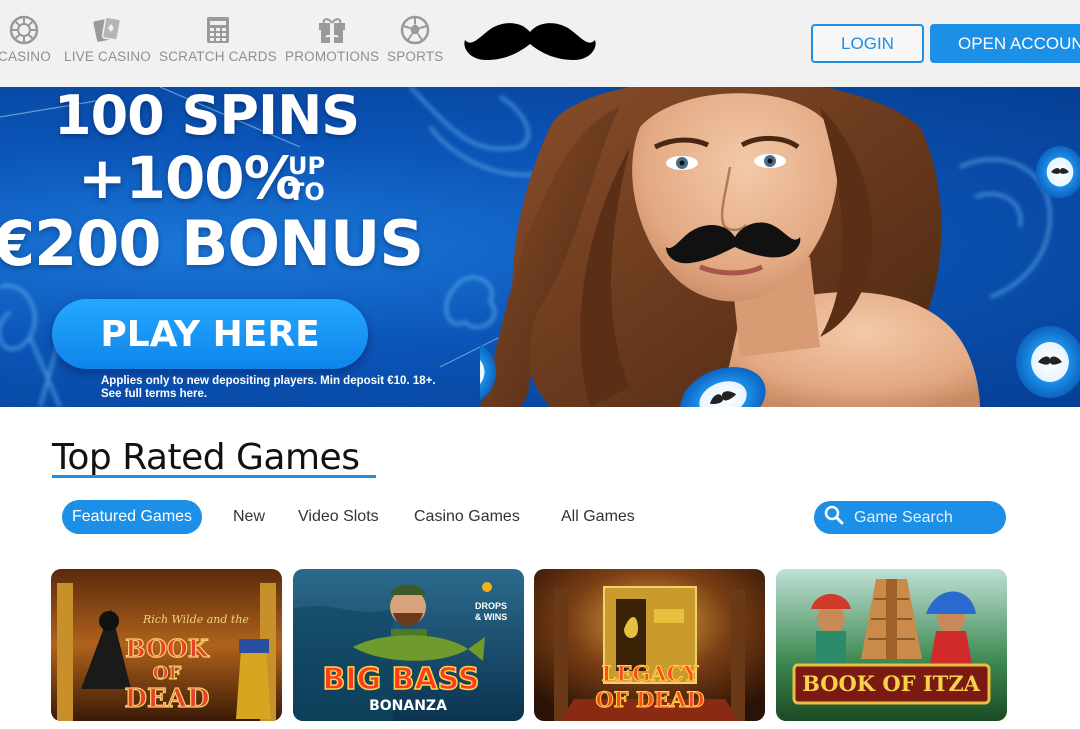 The height and width of the screenshot is (729, 1080). I want to click on game-thumbnail: LEGACY OF DEAD, so click(649, 645).